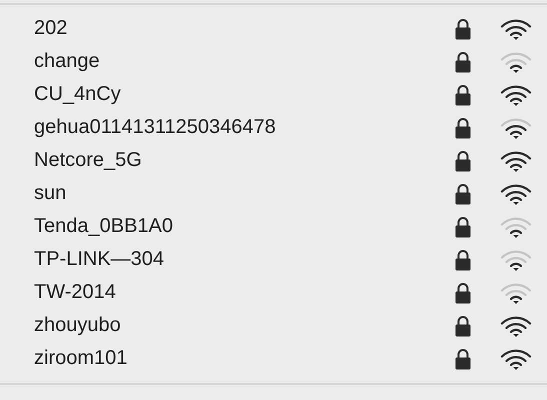 The width and height of the screenshot is (547, 400). Describe the element at coordinates (244, 259) in the screenshot. I see `network-name: TP-LINK—304` at that location.